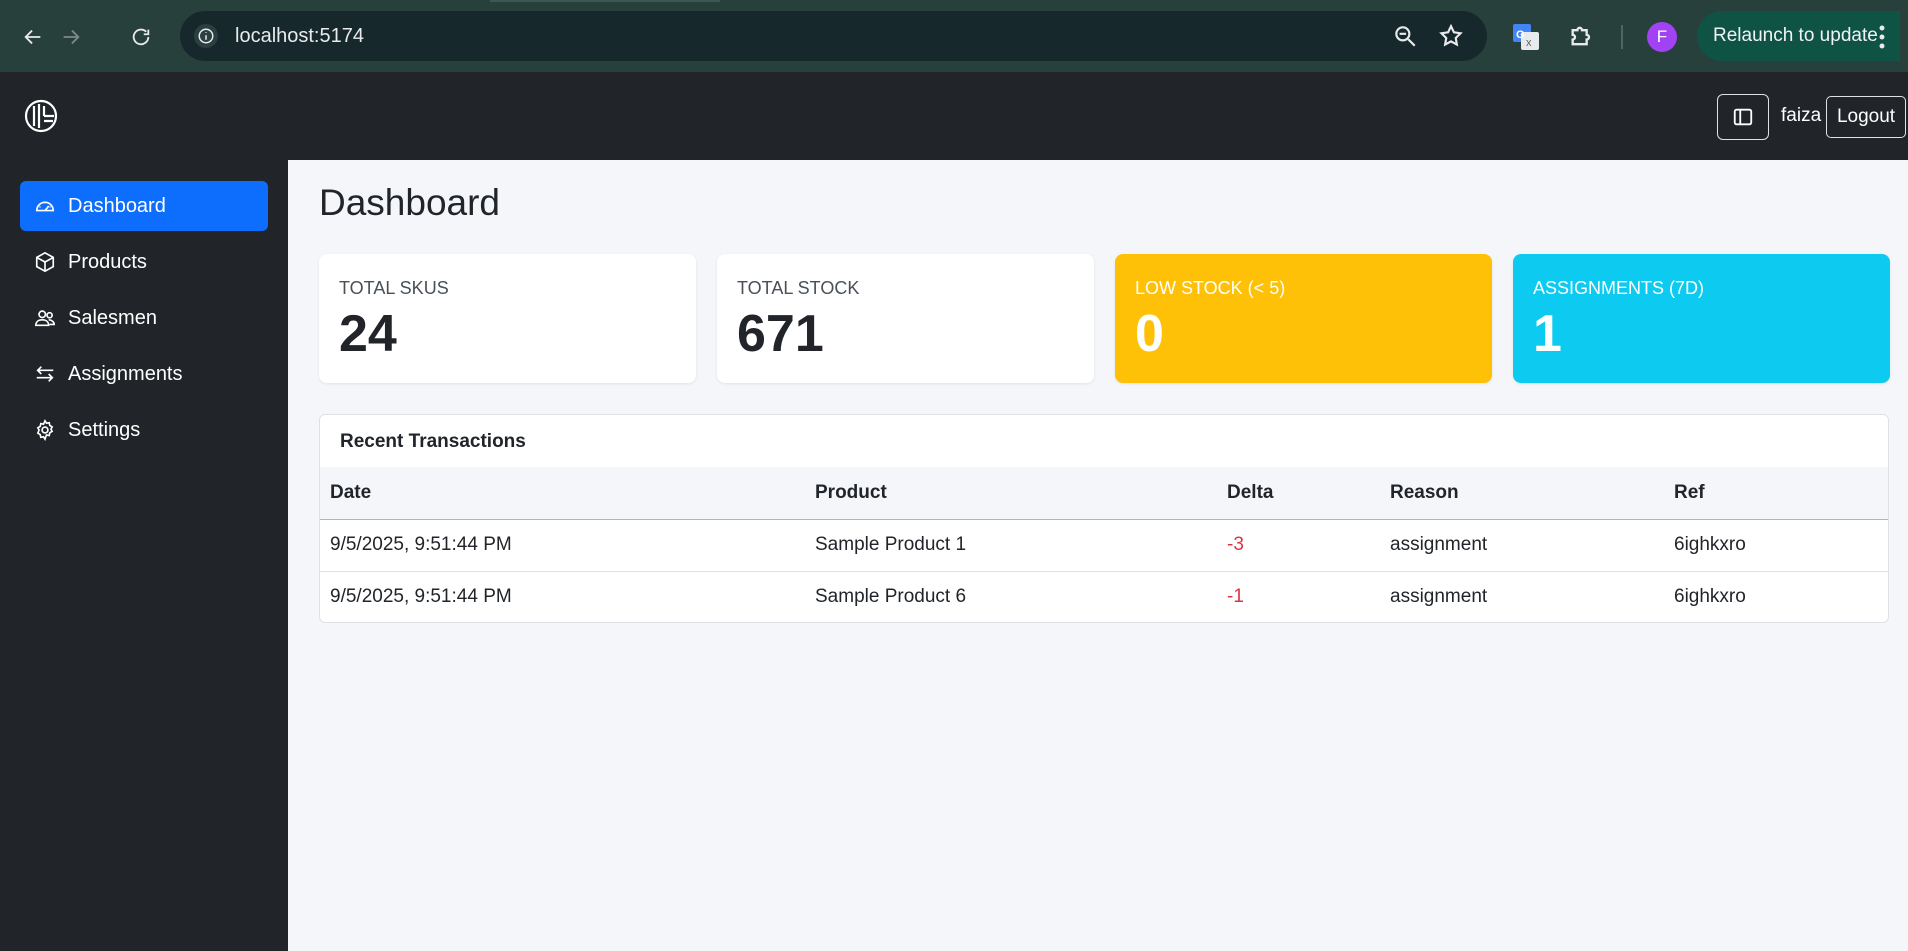  What do you see at coordinates (562, 493) in the screenshot?
I see `column-header-date: Date` at bounding box center [562, 493].